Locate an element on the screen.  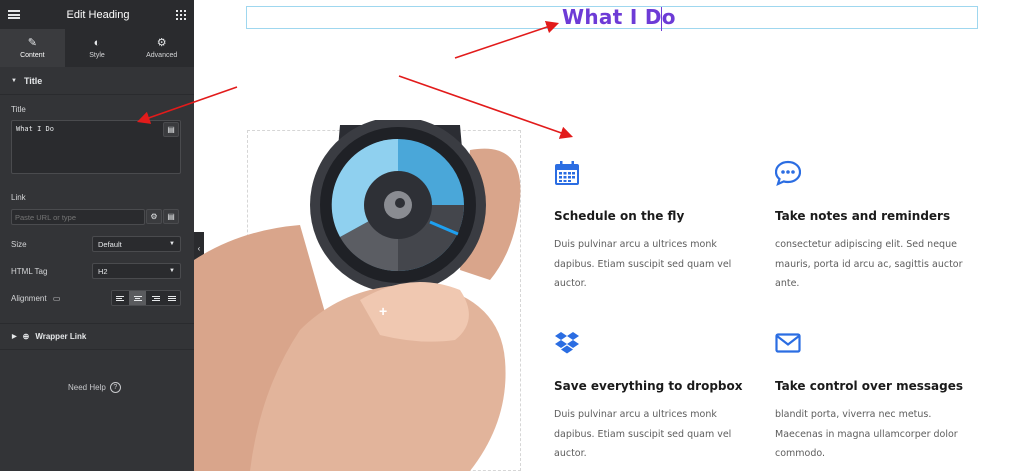
size-select: Default ▼ is located at coordinates (136, 244).